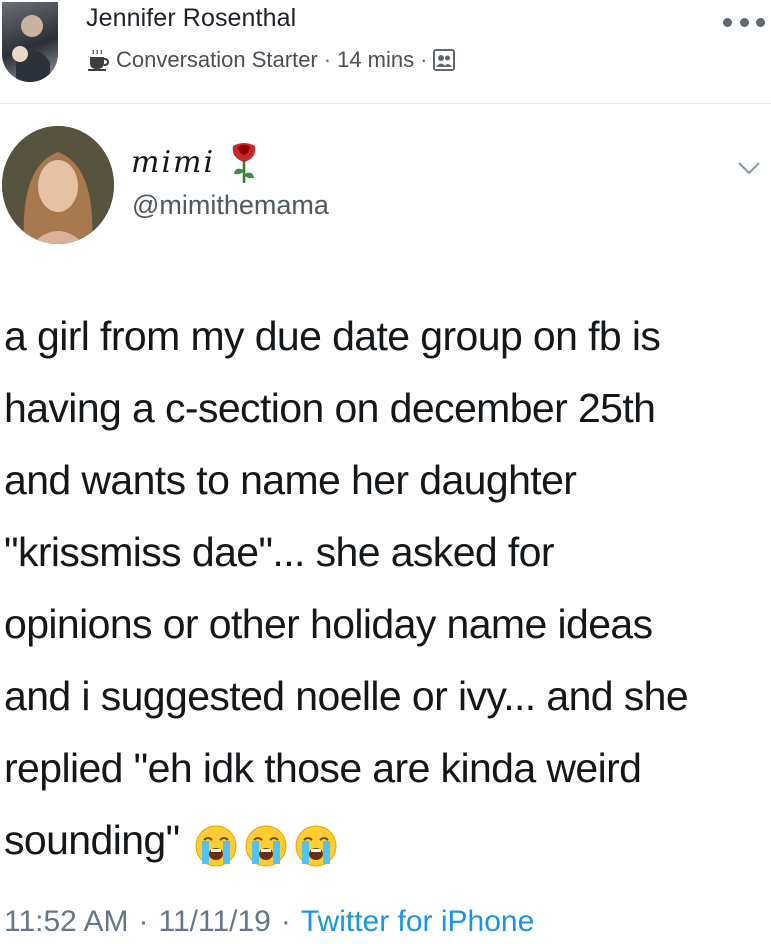 This screenshot has width=771, height=944. What do you see at coordinates (290, 480) in the screenshot?
I see `tweet-text-line: and wants to name her daughter` at bounding box center [290, 480].